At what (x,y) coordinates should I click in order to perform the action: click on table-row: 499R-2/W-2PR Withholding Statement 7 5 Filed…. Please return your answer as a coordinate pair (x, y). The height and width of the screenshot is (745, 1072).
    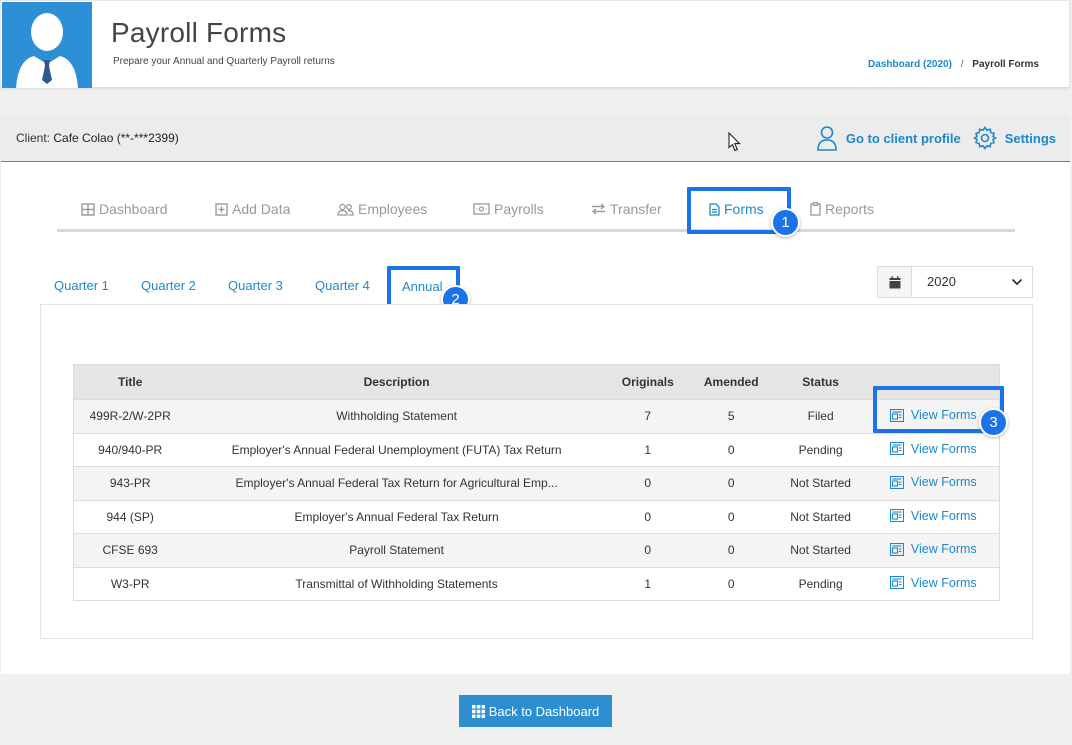
    Looking at the image, I should click on (536, 416).